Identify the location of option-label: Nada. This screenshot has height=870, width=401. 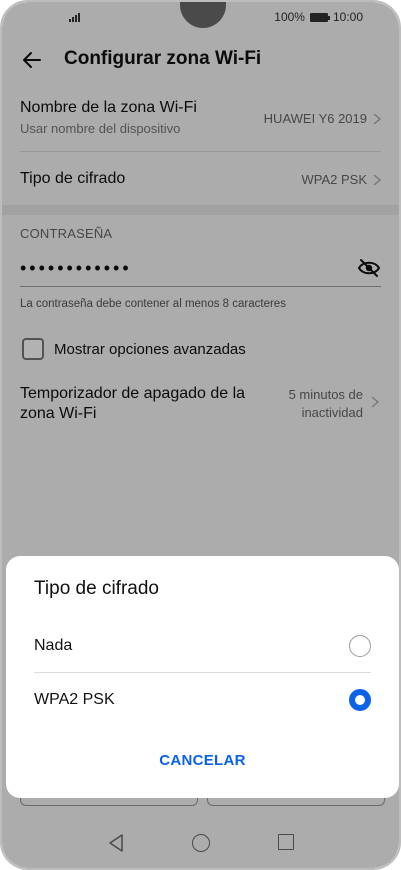
(53, 645).